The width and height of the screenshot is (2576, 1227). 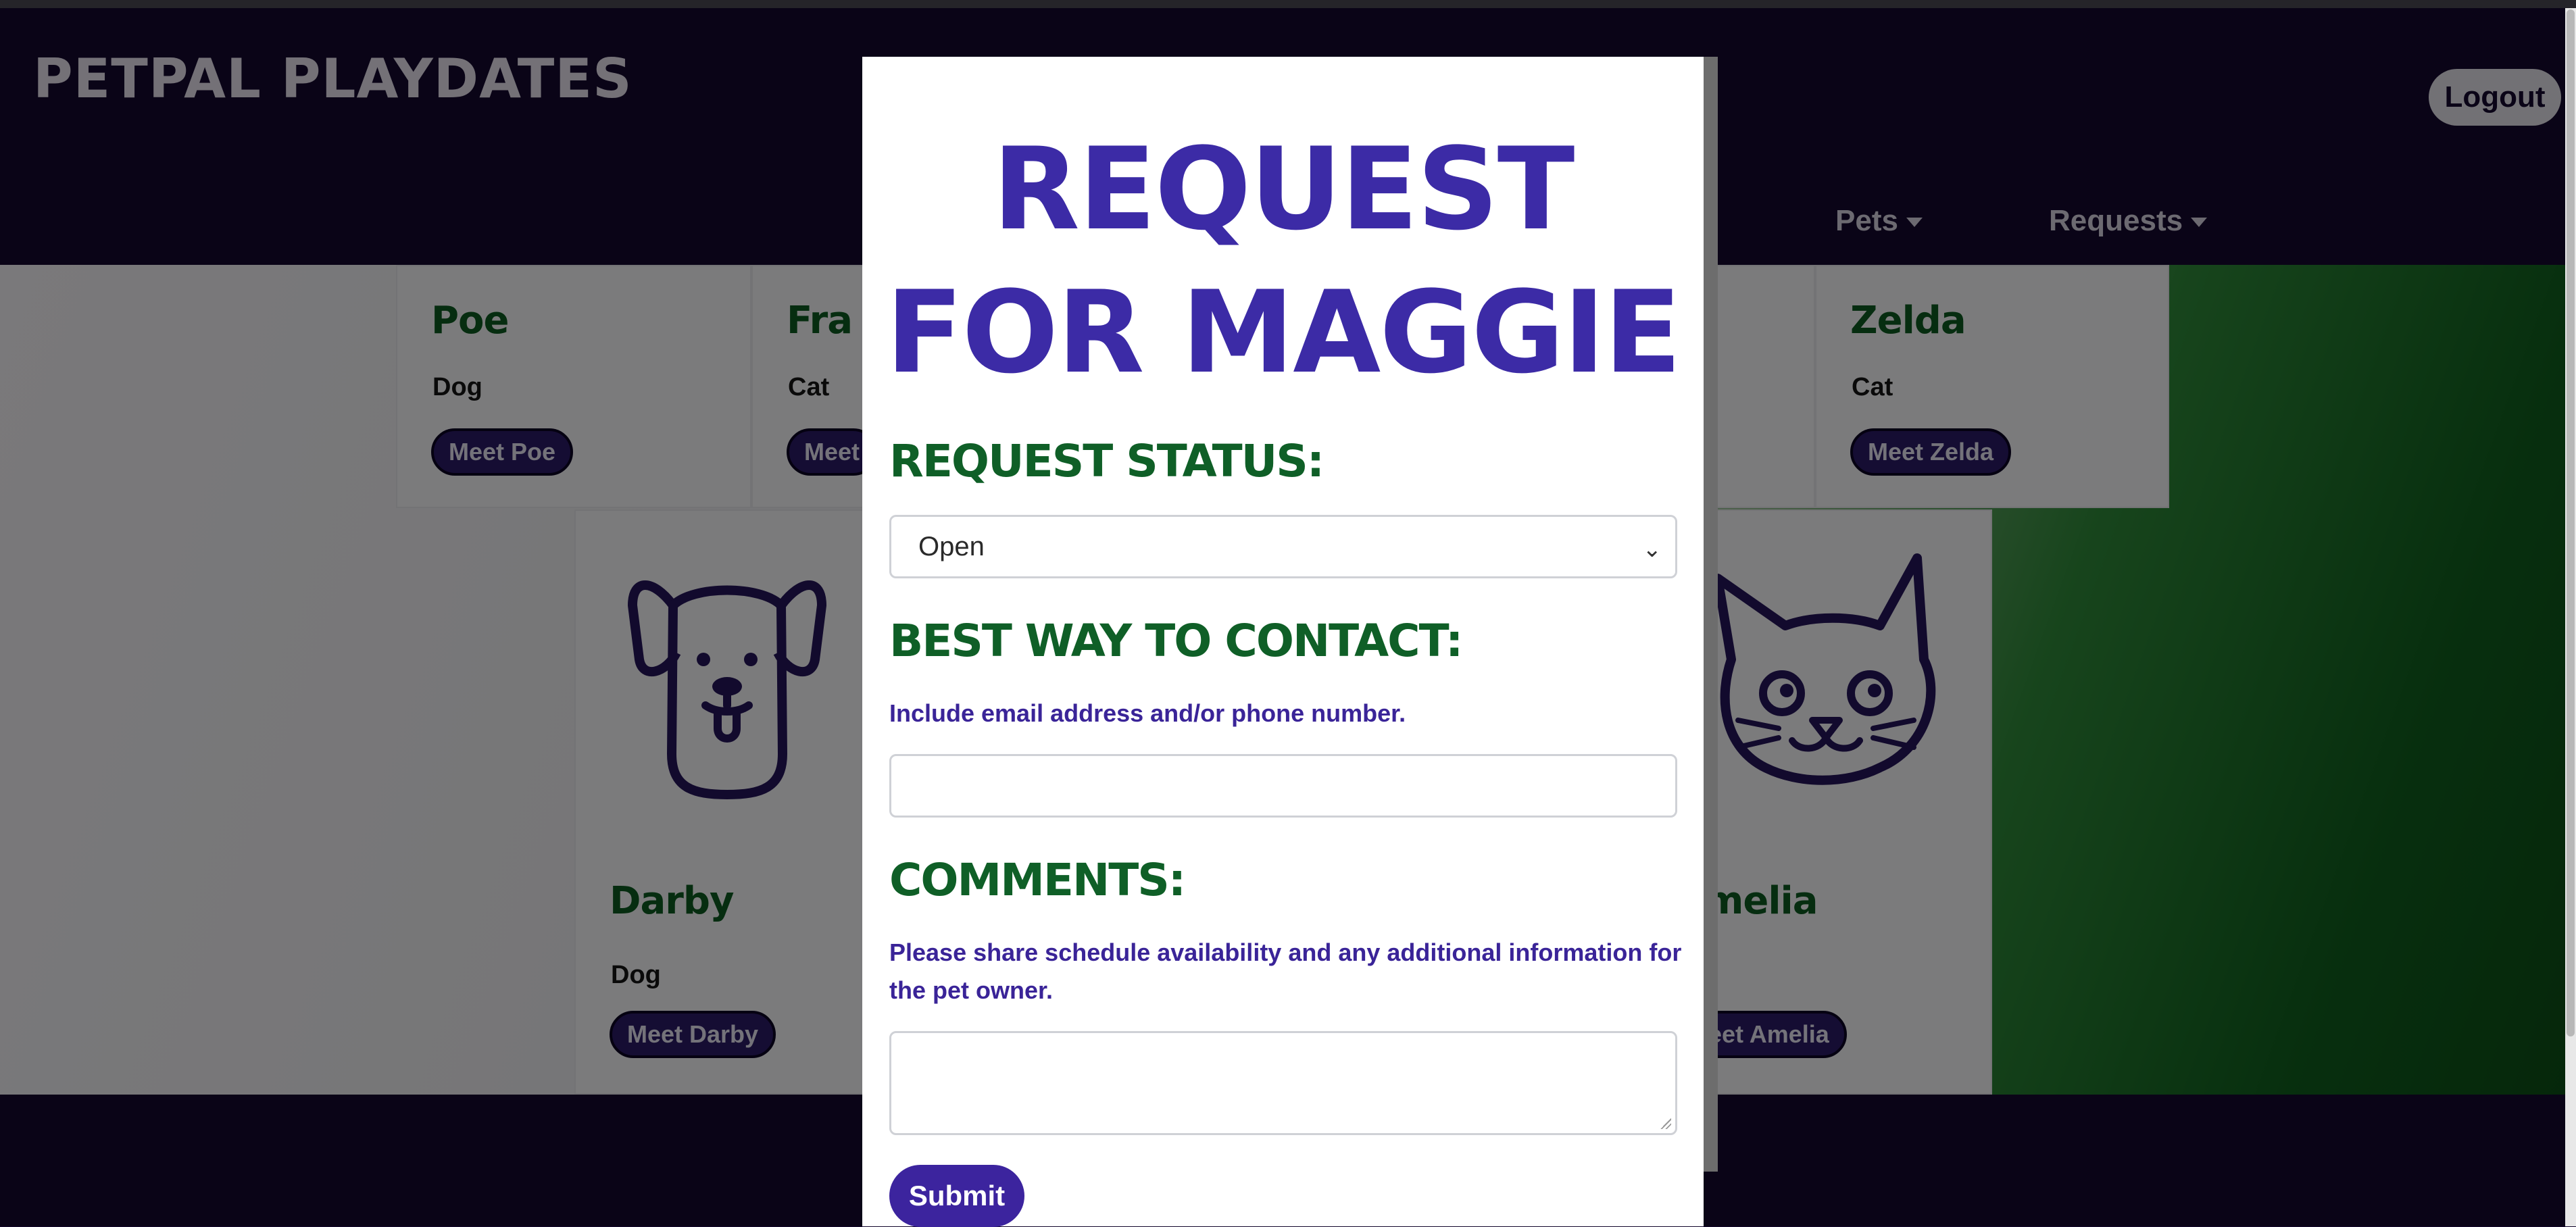 What do you see at coordinates (1283, 786) in the screenshot?
I see `contact-input` at bounding box center [1283, 786].